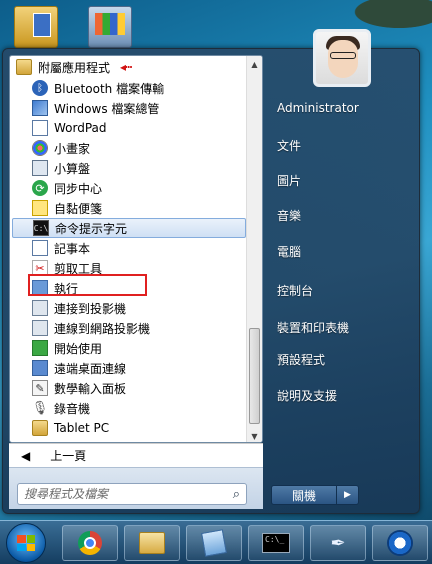 The image size is (432, 564). Describe the element at coordinates (129, 128) in the screenshot. I see `program-wordpad: WordPad` at that location.